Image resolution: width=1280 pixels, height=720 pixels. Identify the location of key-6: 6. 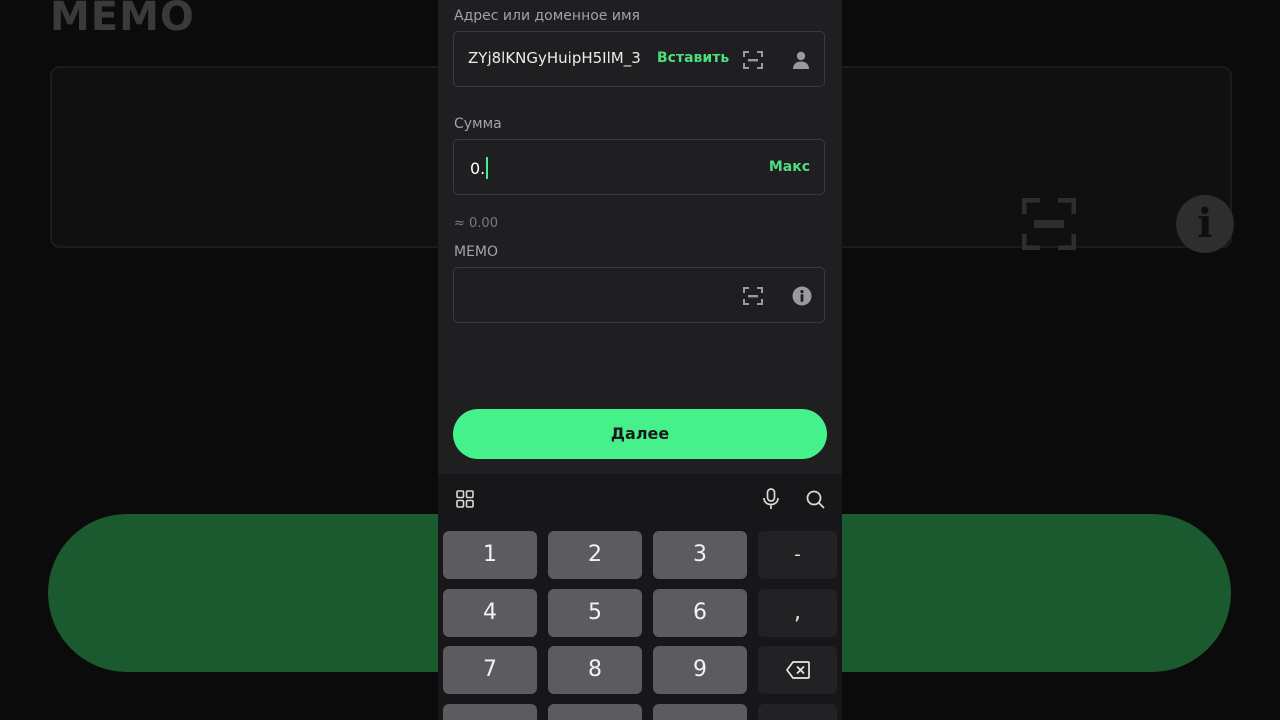
(700, 613).